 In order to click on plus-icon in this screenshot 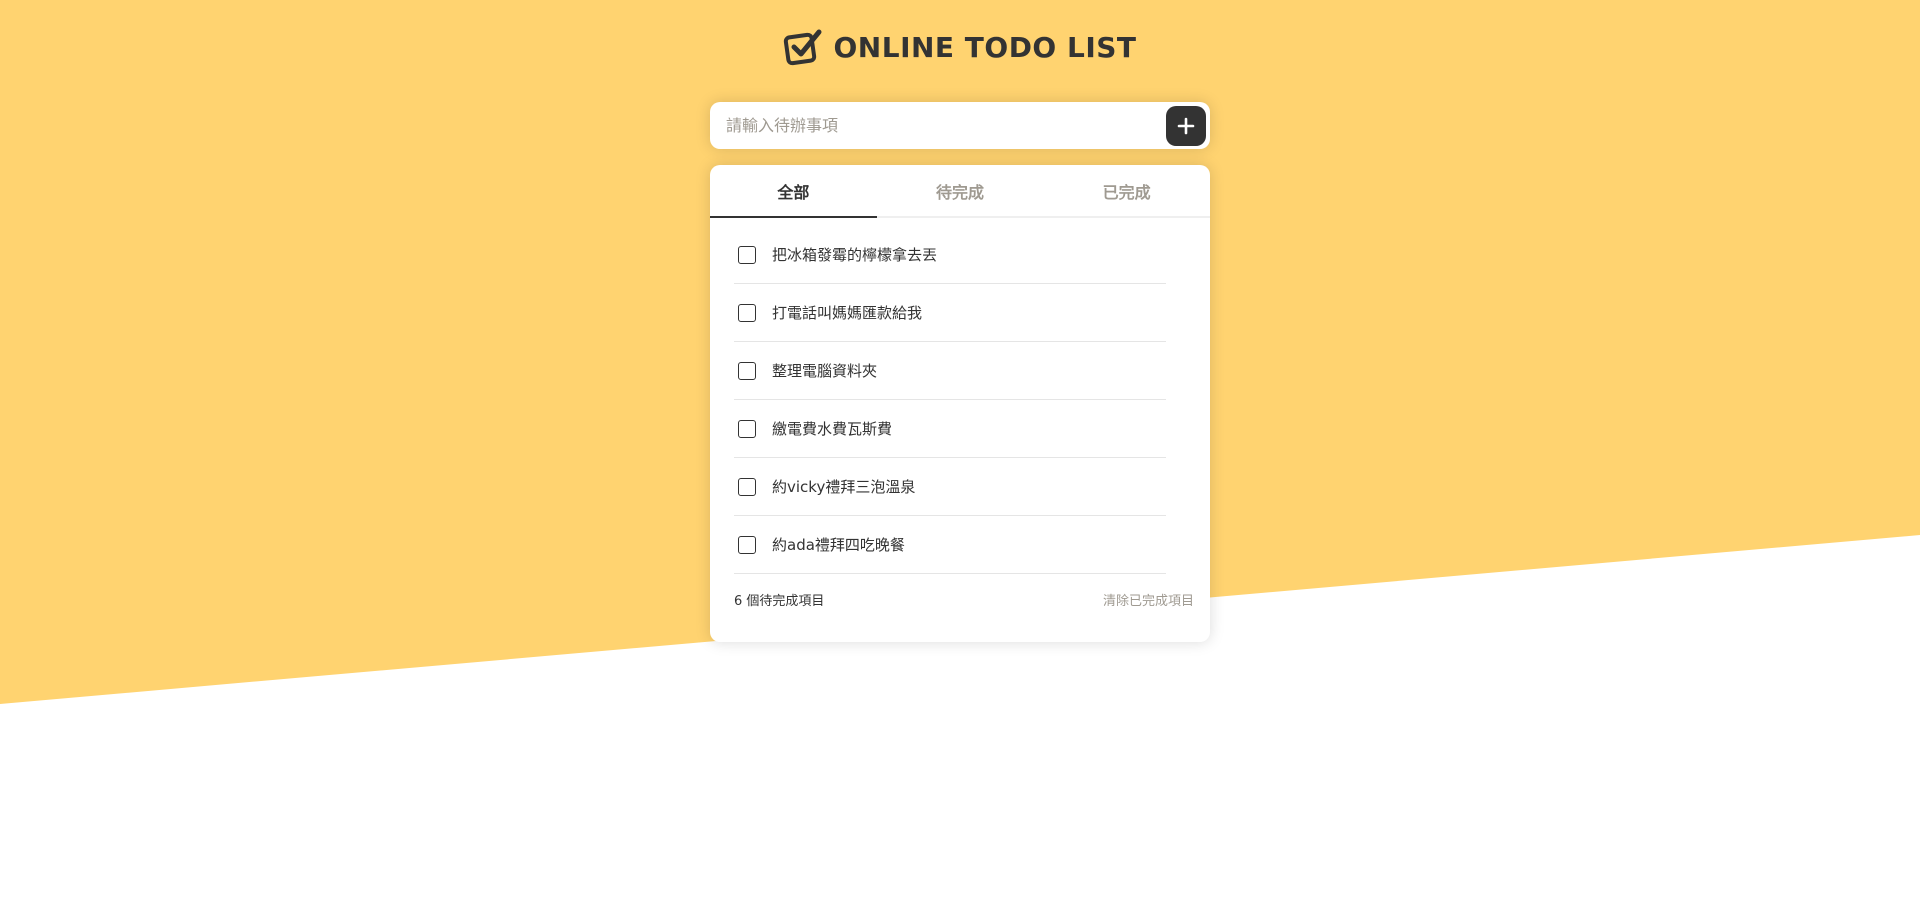, I will do `click(1186, 125)`.